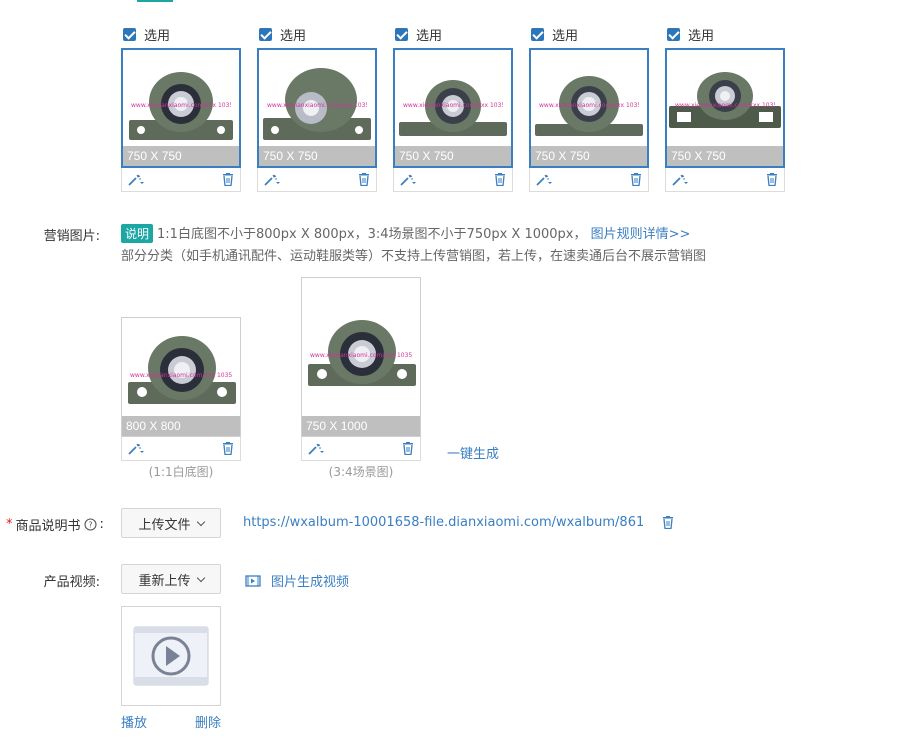  I want to click on delete-link: 删除, so click(208, 721).